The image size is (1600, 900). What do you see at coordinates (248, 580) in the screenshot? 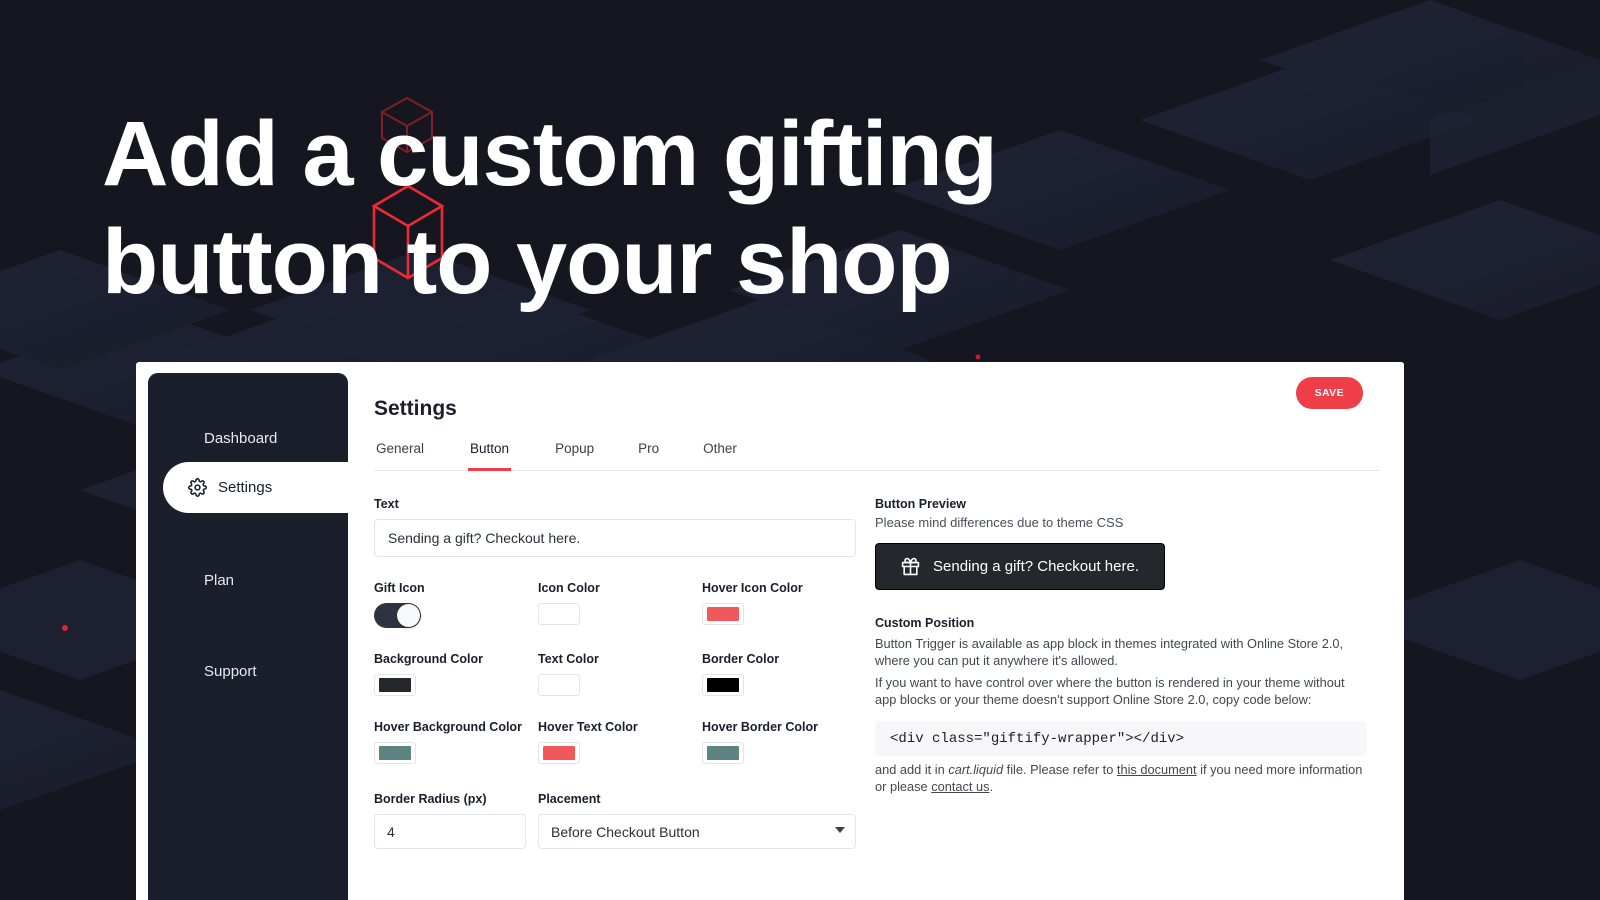
I see `sidebar-item-plan: Plan` at bounding box center [248, 580].